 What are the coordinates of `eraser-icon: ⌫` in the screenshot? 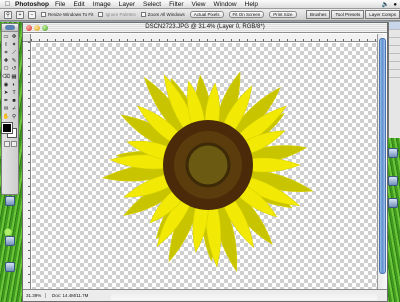 It's located at (6, 77).